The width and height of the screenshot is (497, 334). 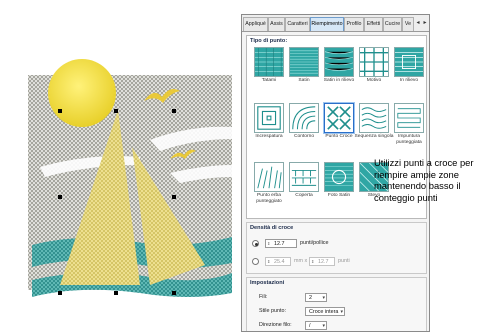 I want to click on tab-effetti: Effetti, so click(x=373, y=24).